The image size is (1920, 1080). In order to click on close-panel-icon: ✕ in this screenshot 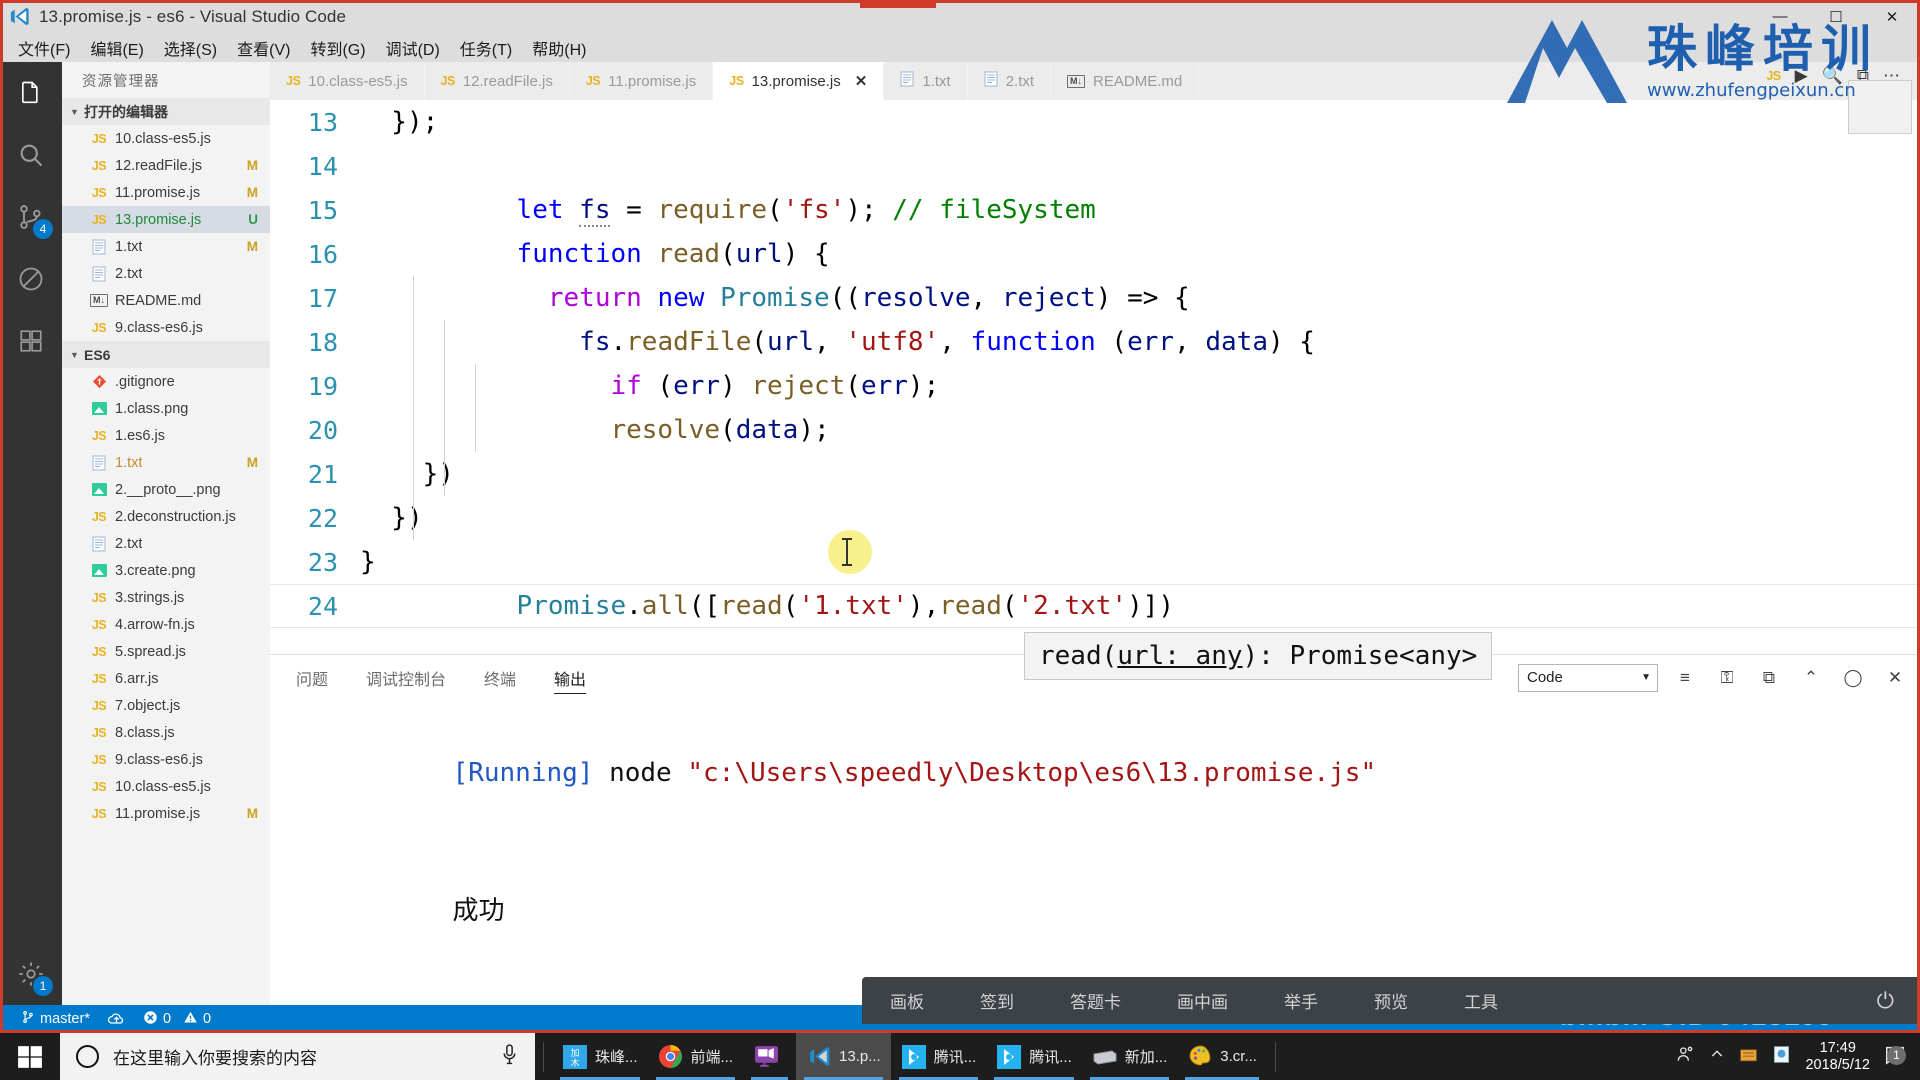, I will do `click(1895, 678)`.